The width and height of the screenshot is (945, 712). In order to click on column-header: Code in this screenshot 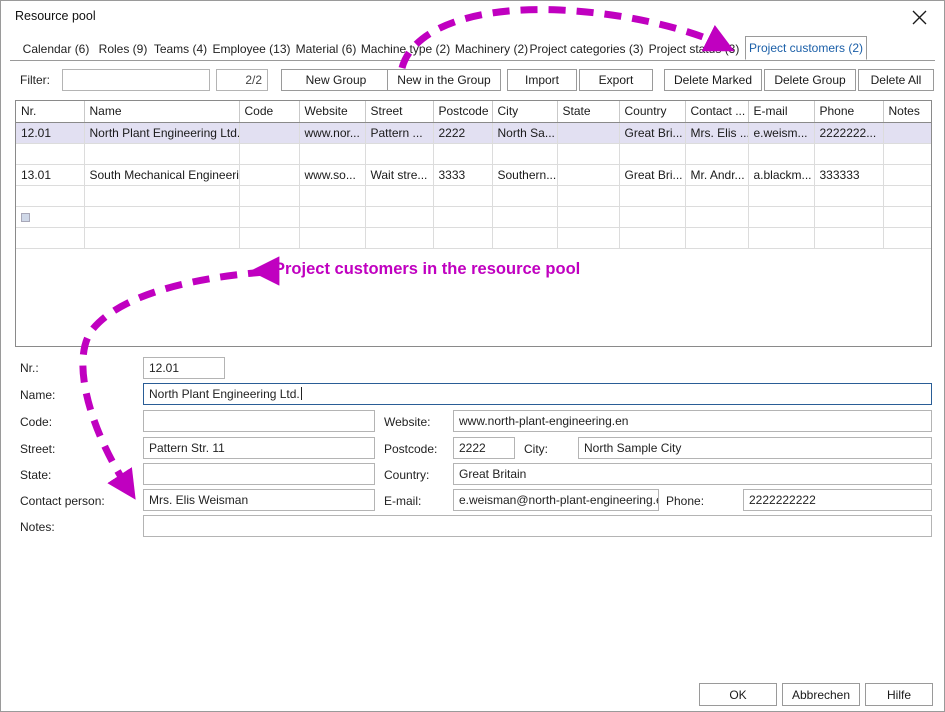, I will do `click(269, 112)`.